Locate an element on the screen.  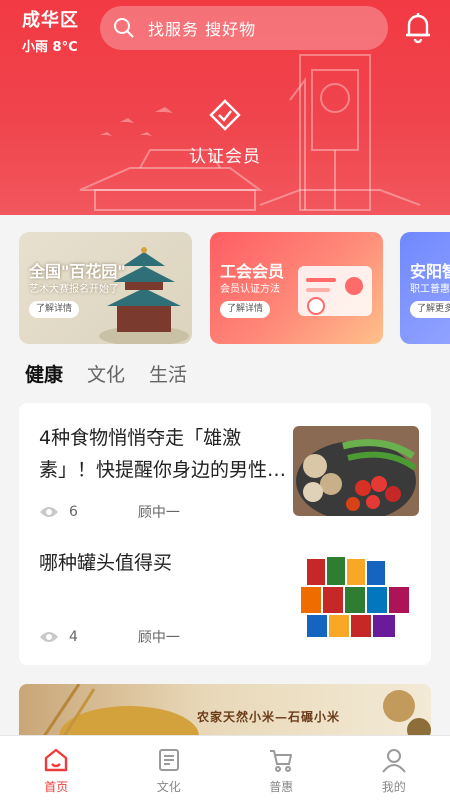
tab-health: 健康 is located at coordinates (44, 373).